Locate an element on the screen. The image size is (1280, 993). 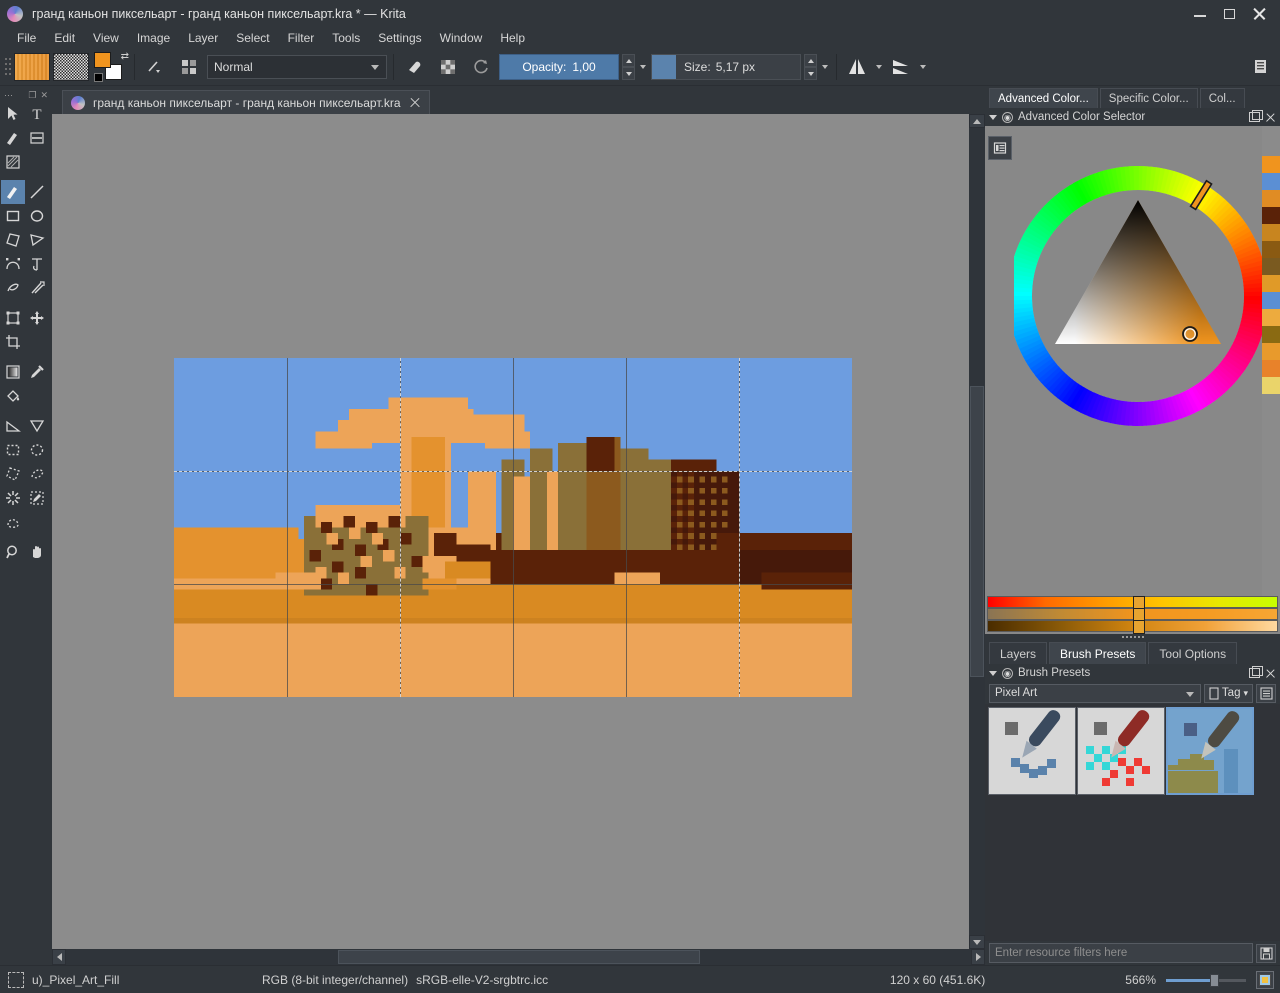
saturation-slider is located at coordinates (1132, 615).